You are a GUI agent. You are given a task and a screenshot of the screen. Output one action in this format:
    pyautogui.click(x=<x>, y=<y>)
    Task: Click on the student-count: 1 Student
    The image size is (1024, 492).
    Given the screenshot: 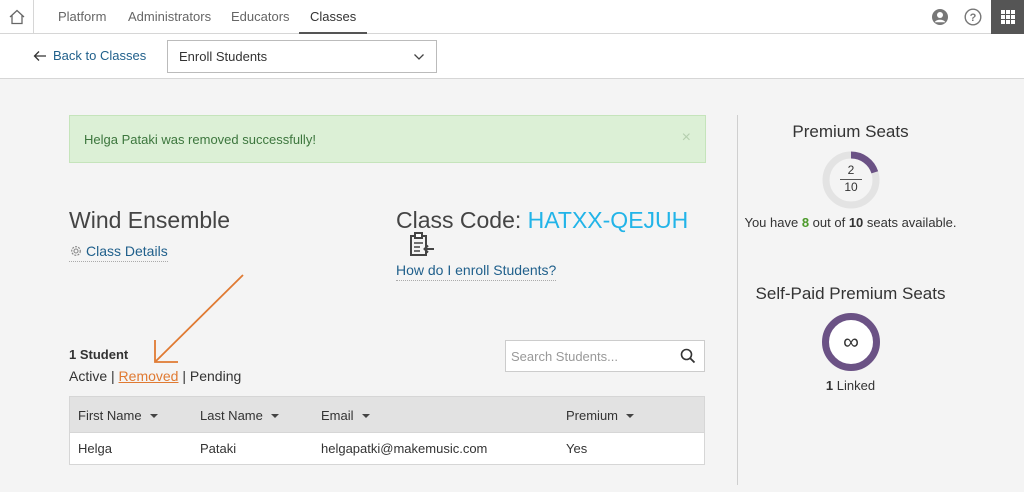 What is the action you would take?
    pyautogui.click(x=99, y=354)
    